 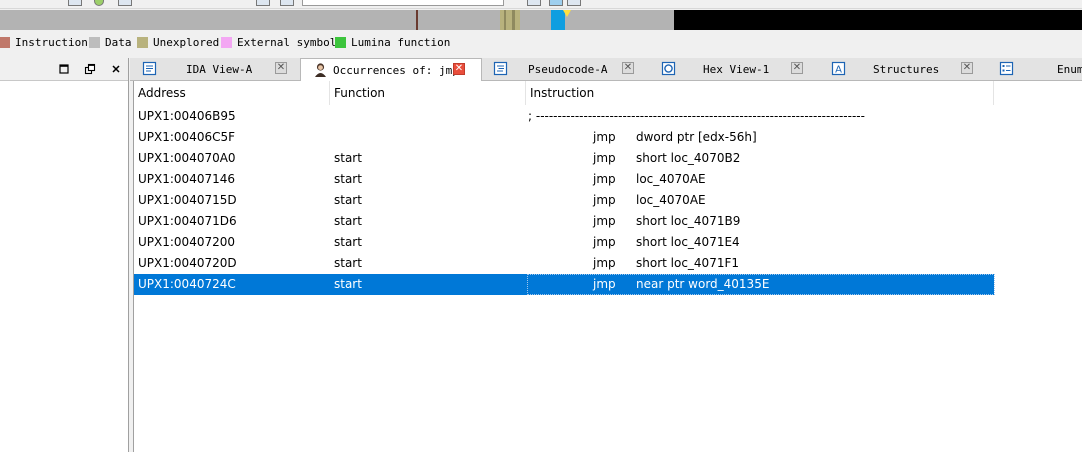 What do you see at coordinates (417, 20) in the screenshot?
I see `nav-code-segment` at bounding box center [417, 20].